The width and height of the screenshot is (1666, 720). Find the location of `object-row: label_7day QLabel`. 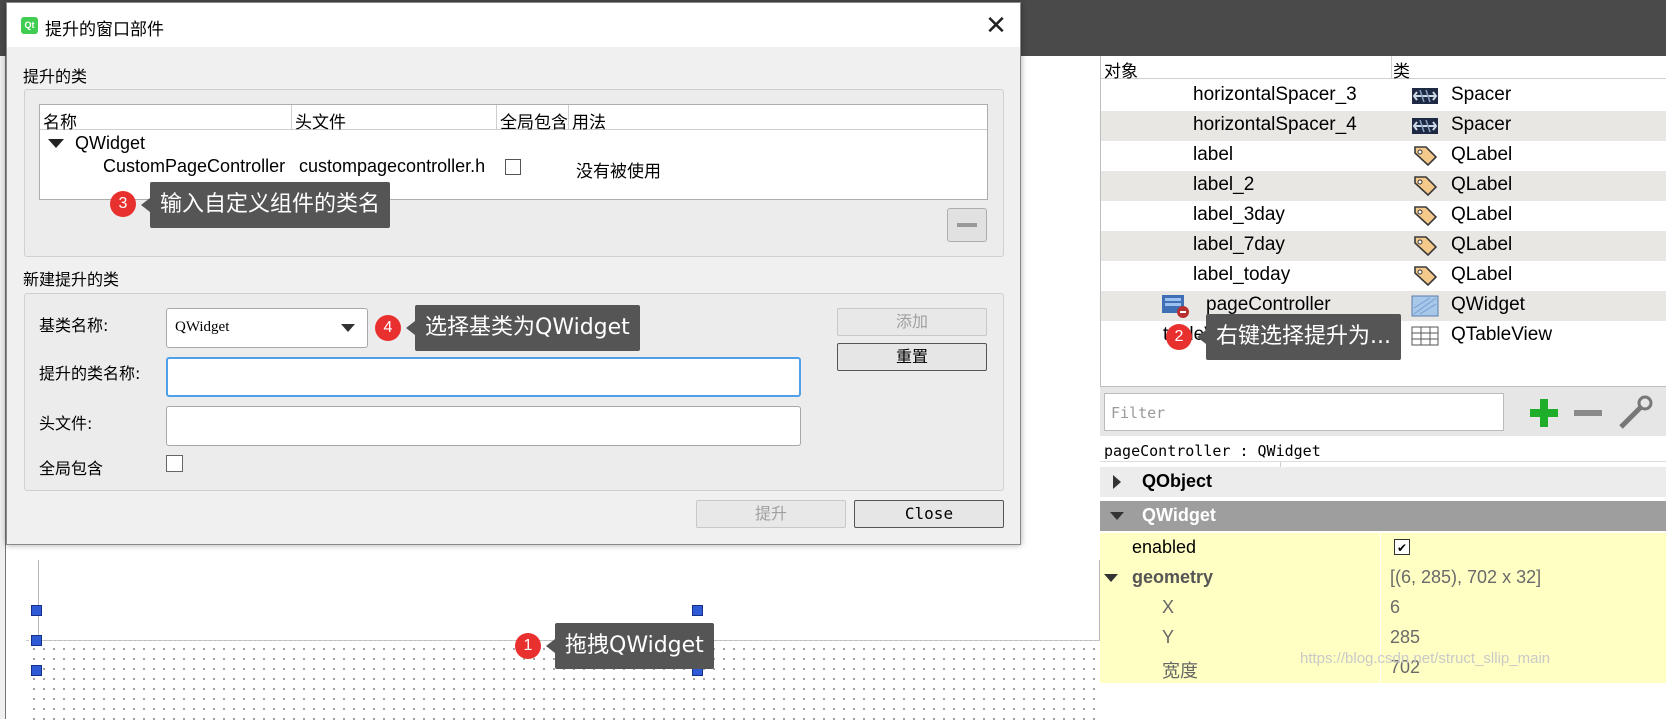

object-row: label_7day QLabel is located at coordinates (1383, 246).